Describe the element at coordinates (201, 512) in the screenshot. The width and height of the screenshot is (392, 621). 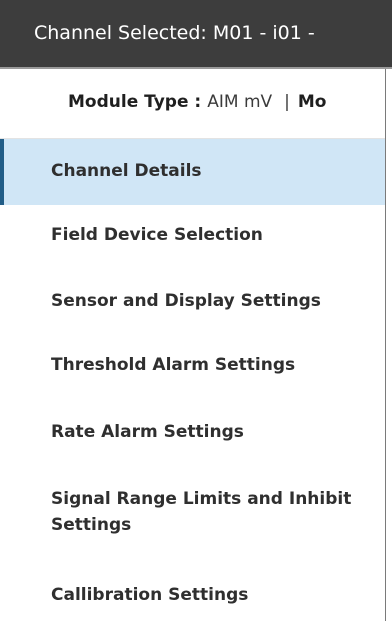
I see `menu-item-label: Signal Range Limits and Inhibit Settings` at that location.